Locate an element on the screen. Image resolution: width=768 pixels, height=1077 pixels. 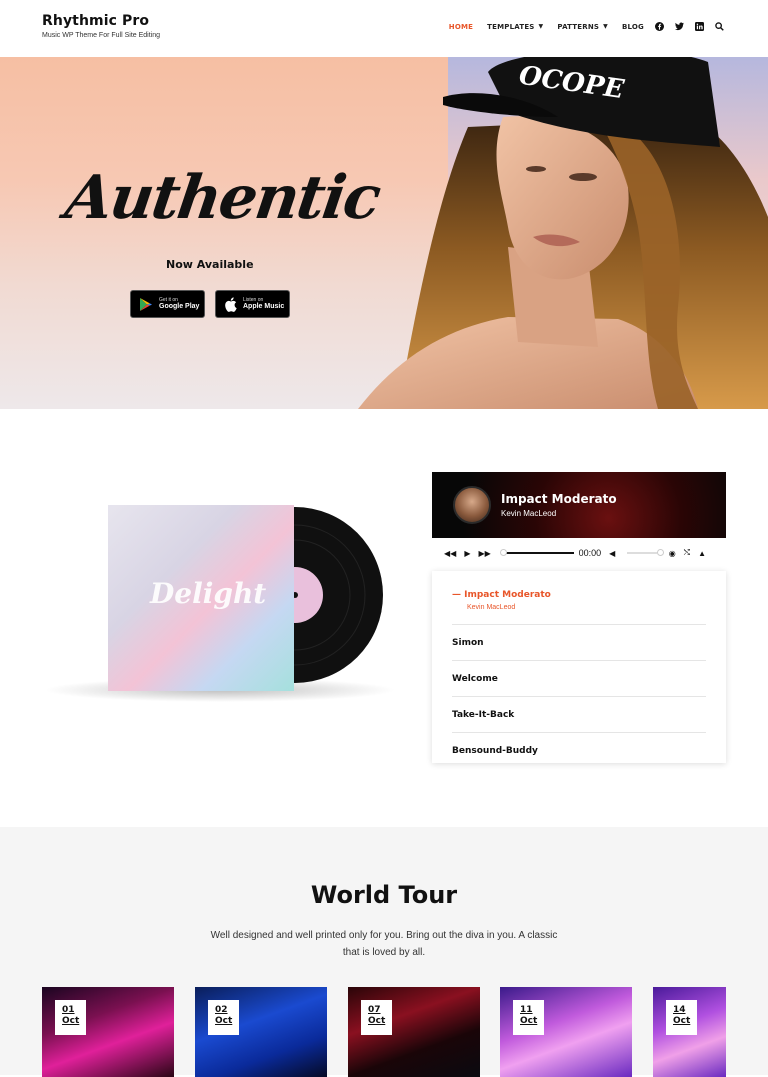
event-date: 14 Oct is located at coordinates (681, 1017).